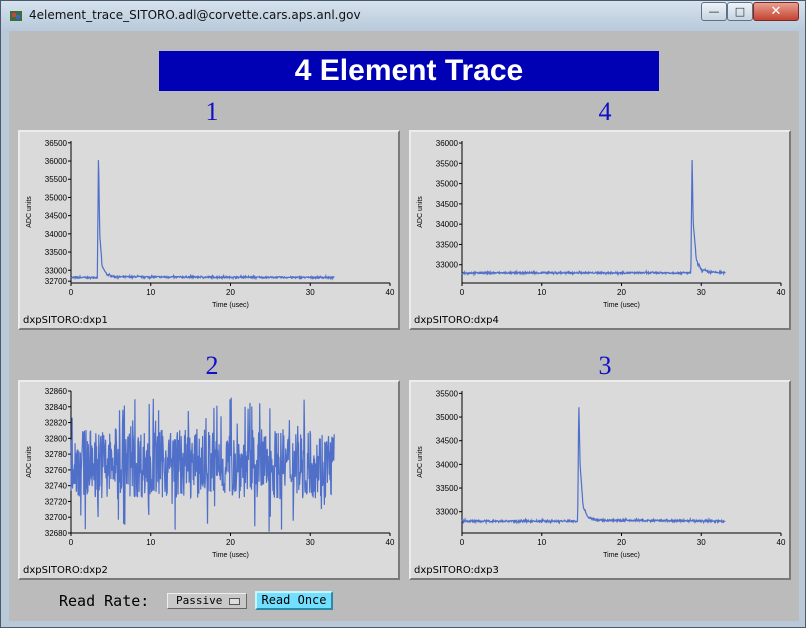  What do you see at coordinates (776, 11) in the screenshot?
I see `close-button: ✕` at bounding box center [776, 11].